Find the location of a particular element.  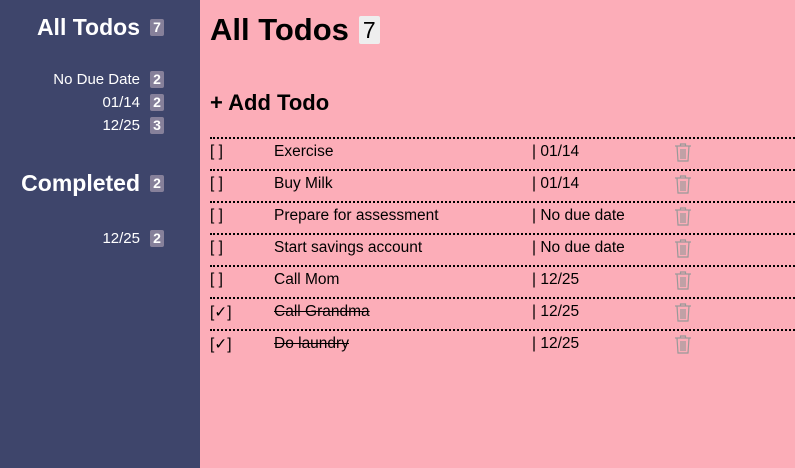

todo-row: [ ] Call Mom | 12/25 is located at coordinates (502, 281).